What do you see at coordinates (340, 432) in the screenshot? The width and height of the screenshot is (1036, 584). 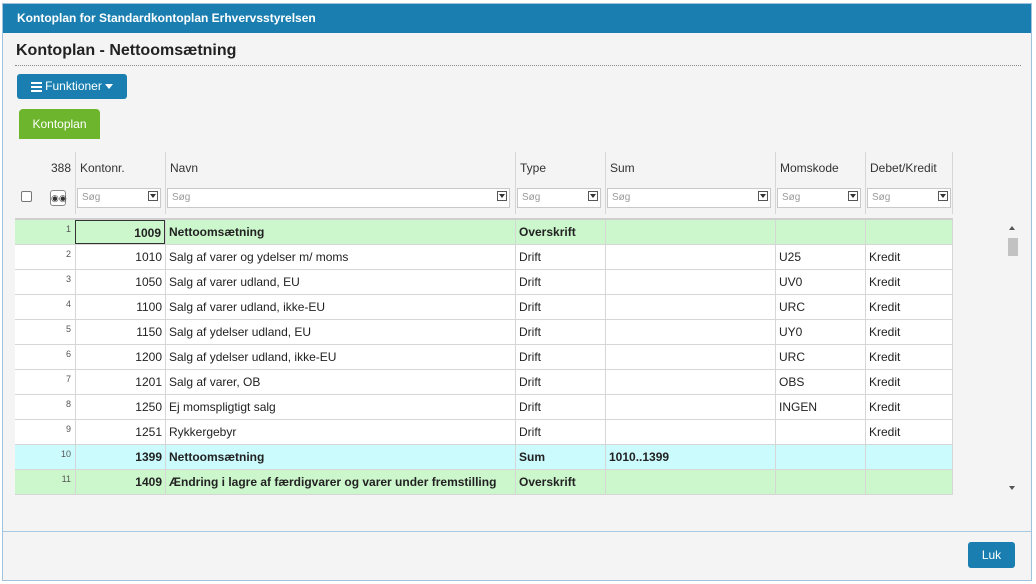 I see `cell-navn: Rykkergebyr` at bounding box center [340, 432].